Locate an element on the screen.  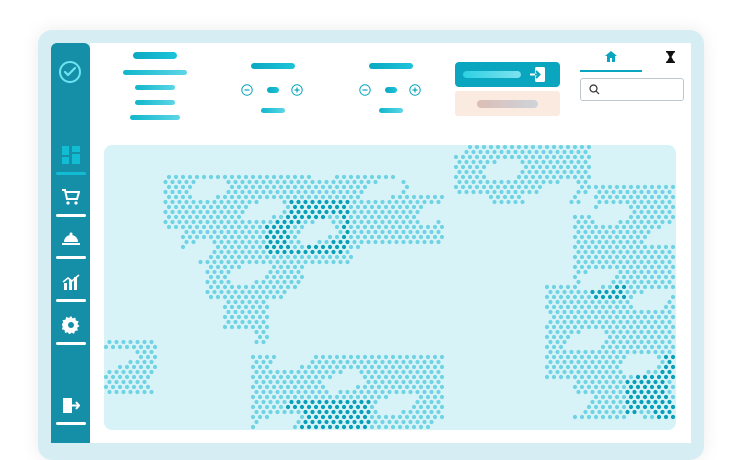
hourglass-icon is located at coordinates (670, 57).